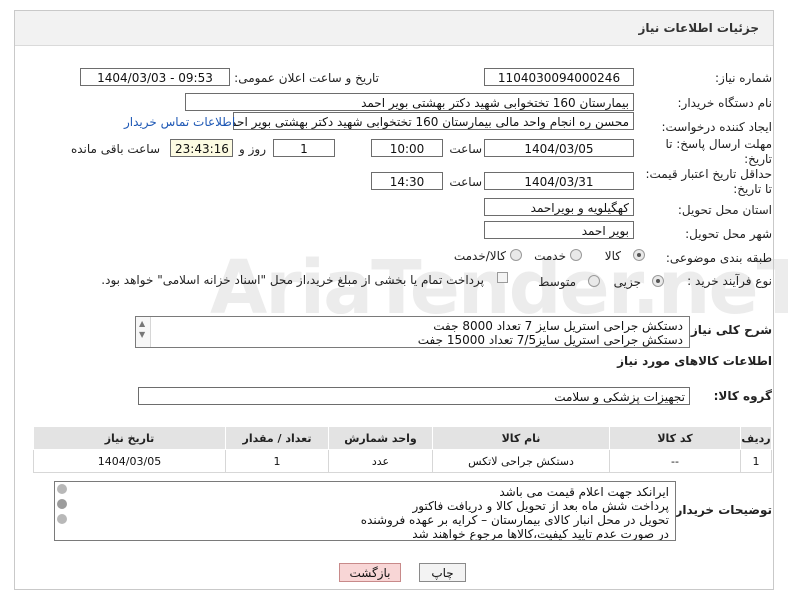  I want to click on announce-label: تاریخ و ساعت اعلان عمومی:, so click(306, 78).